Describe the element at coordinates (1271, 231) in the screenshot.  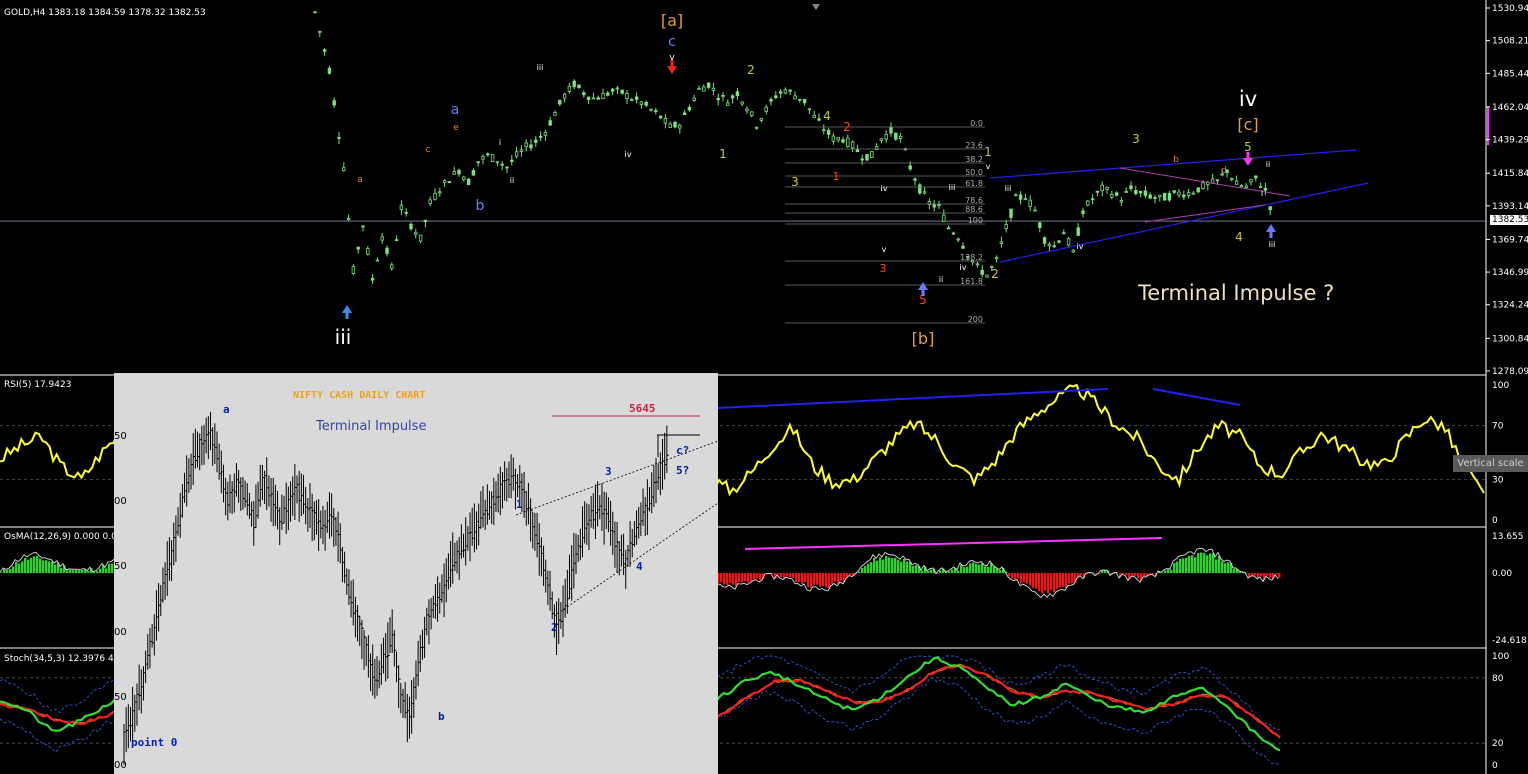
I see `arrow-icon` at that location.